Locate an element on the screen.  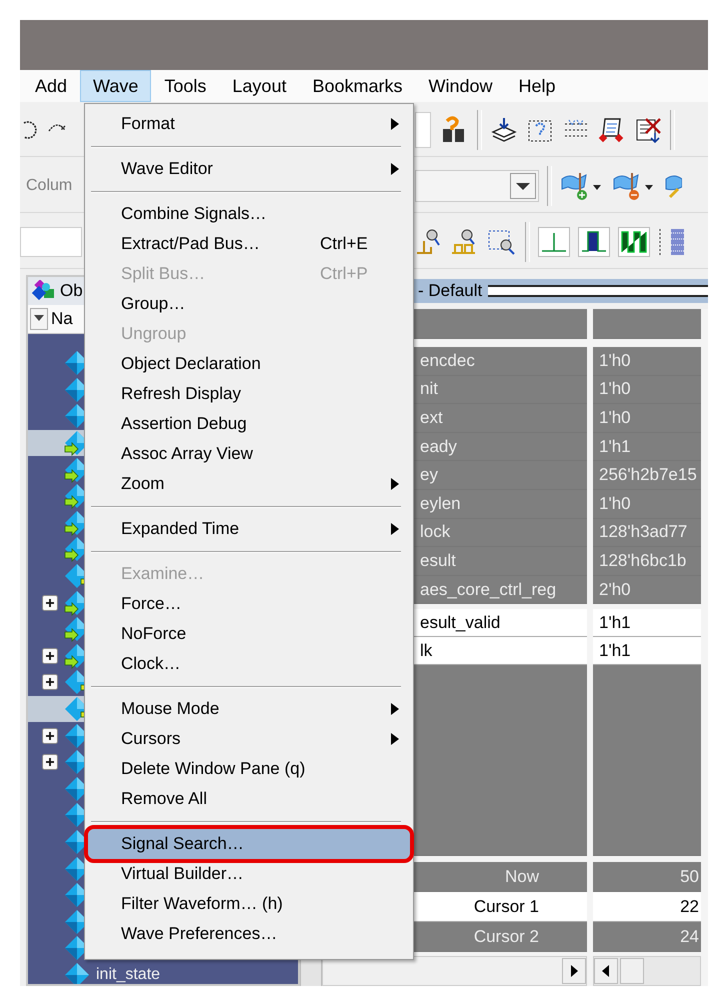
cart-list-icon is located at coordinates (612, 130).